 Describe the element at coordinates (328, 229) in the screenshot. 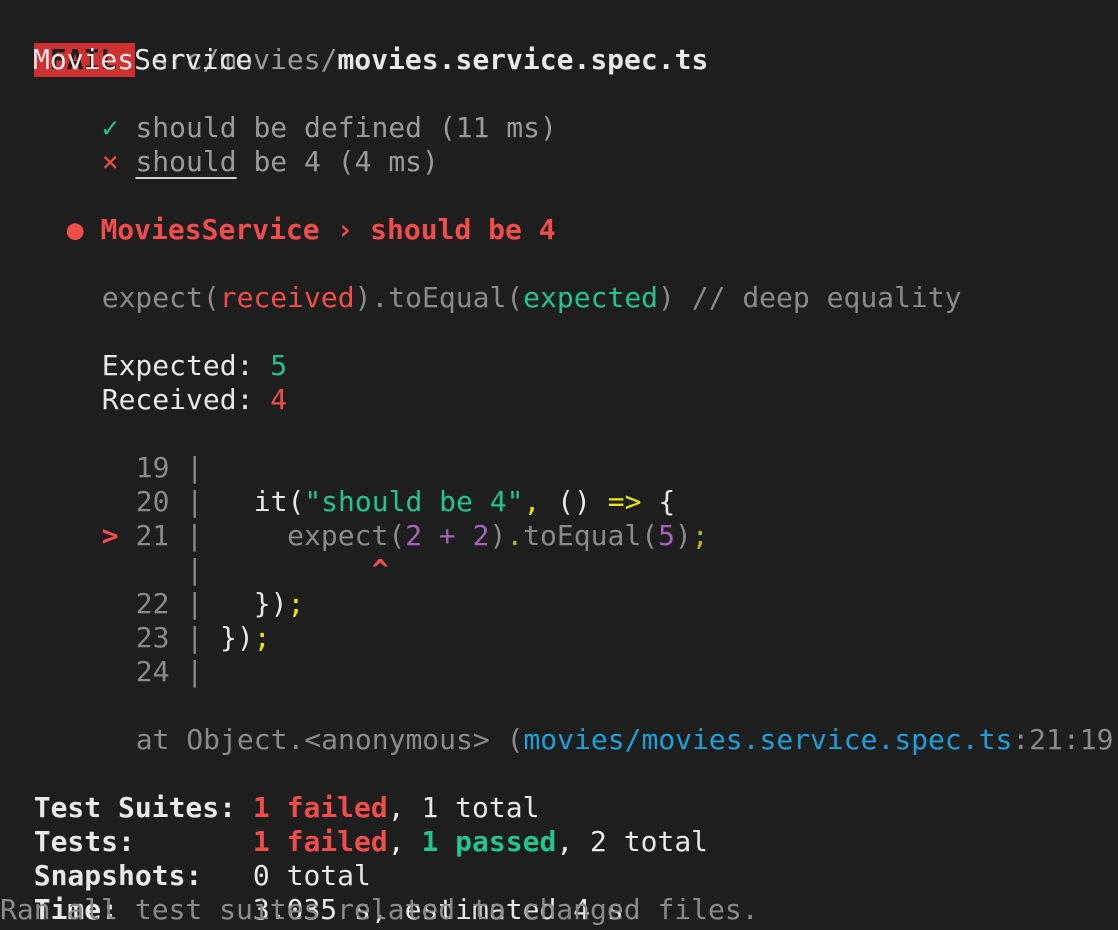

I see `failure-title: MoviesService › should be 4` at that location.